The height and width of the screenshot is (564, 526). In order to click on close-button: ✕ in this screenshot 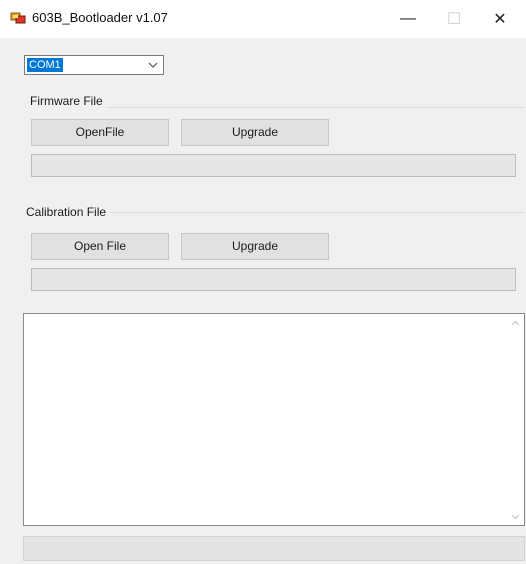, I will do `click(500, 19)`.